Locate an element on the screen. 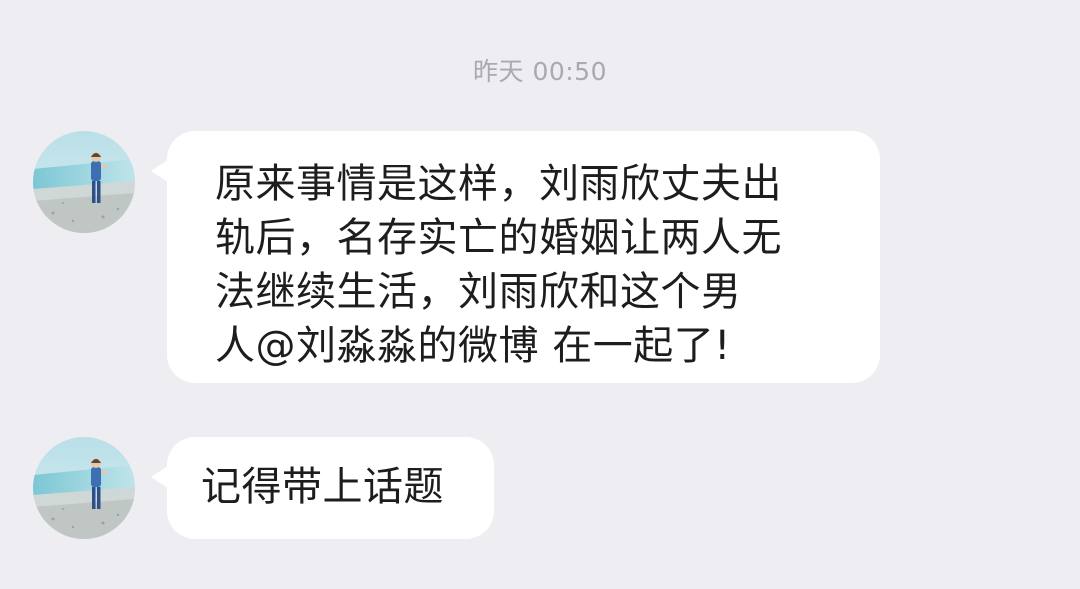  message-line: 人@刘淼淼的微博 在一起了! is located at coordinates (473, 346).